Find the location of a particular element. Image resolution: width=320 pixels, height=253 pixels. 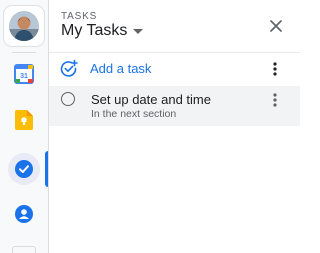

rail-calendar-button: 31 is located at coordinates (24, 74).